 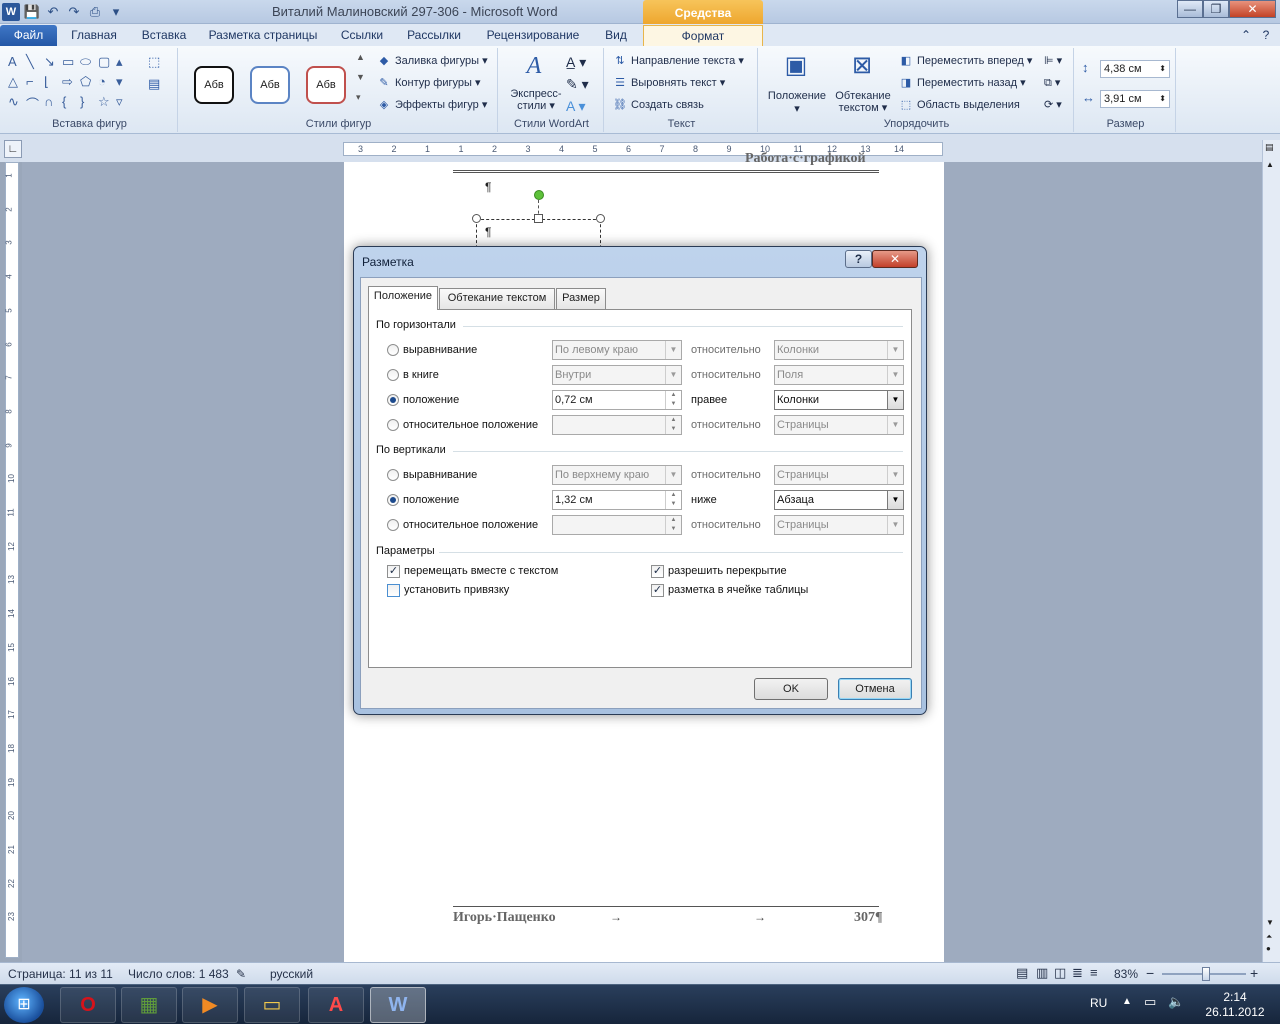 What do you see at coordinates (393, 525) in the screenshot?
I see `v-relative-position-radio` at bounding box center [393, 525].